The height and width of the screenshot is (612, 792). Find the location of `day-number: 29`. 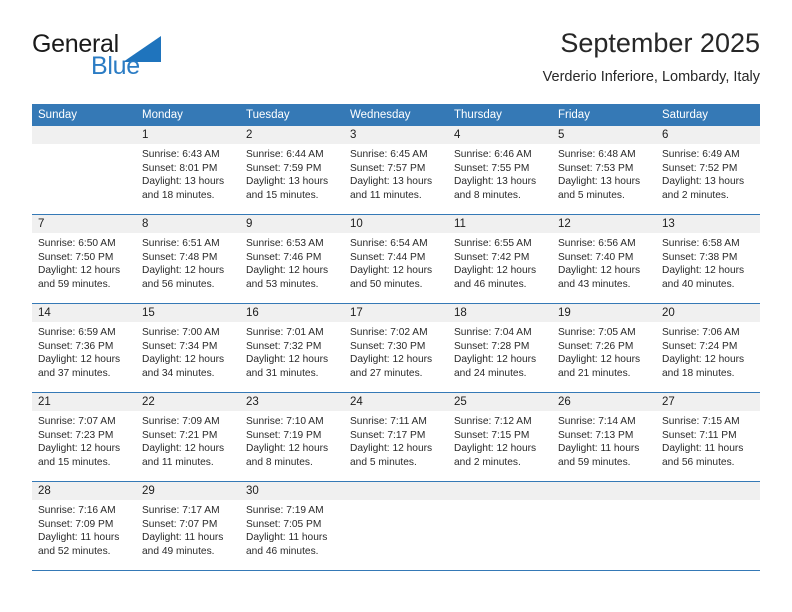

day-number: 29 is located at coordinates (188, 491).